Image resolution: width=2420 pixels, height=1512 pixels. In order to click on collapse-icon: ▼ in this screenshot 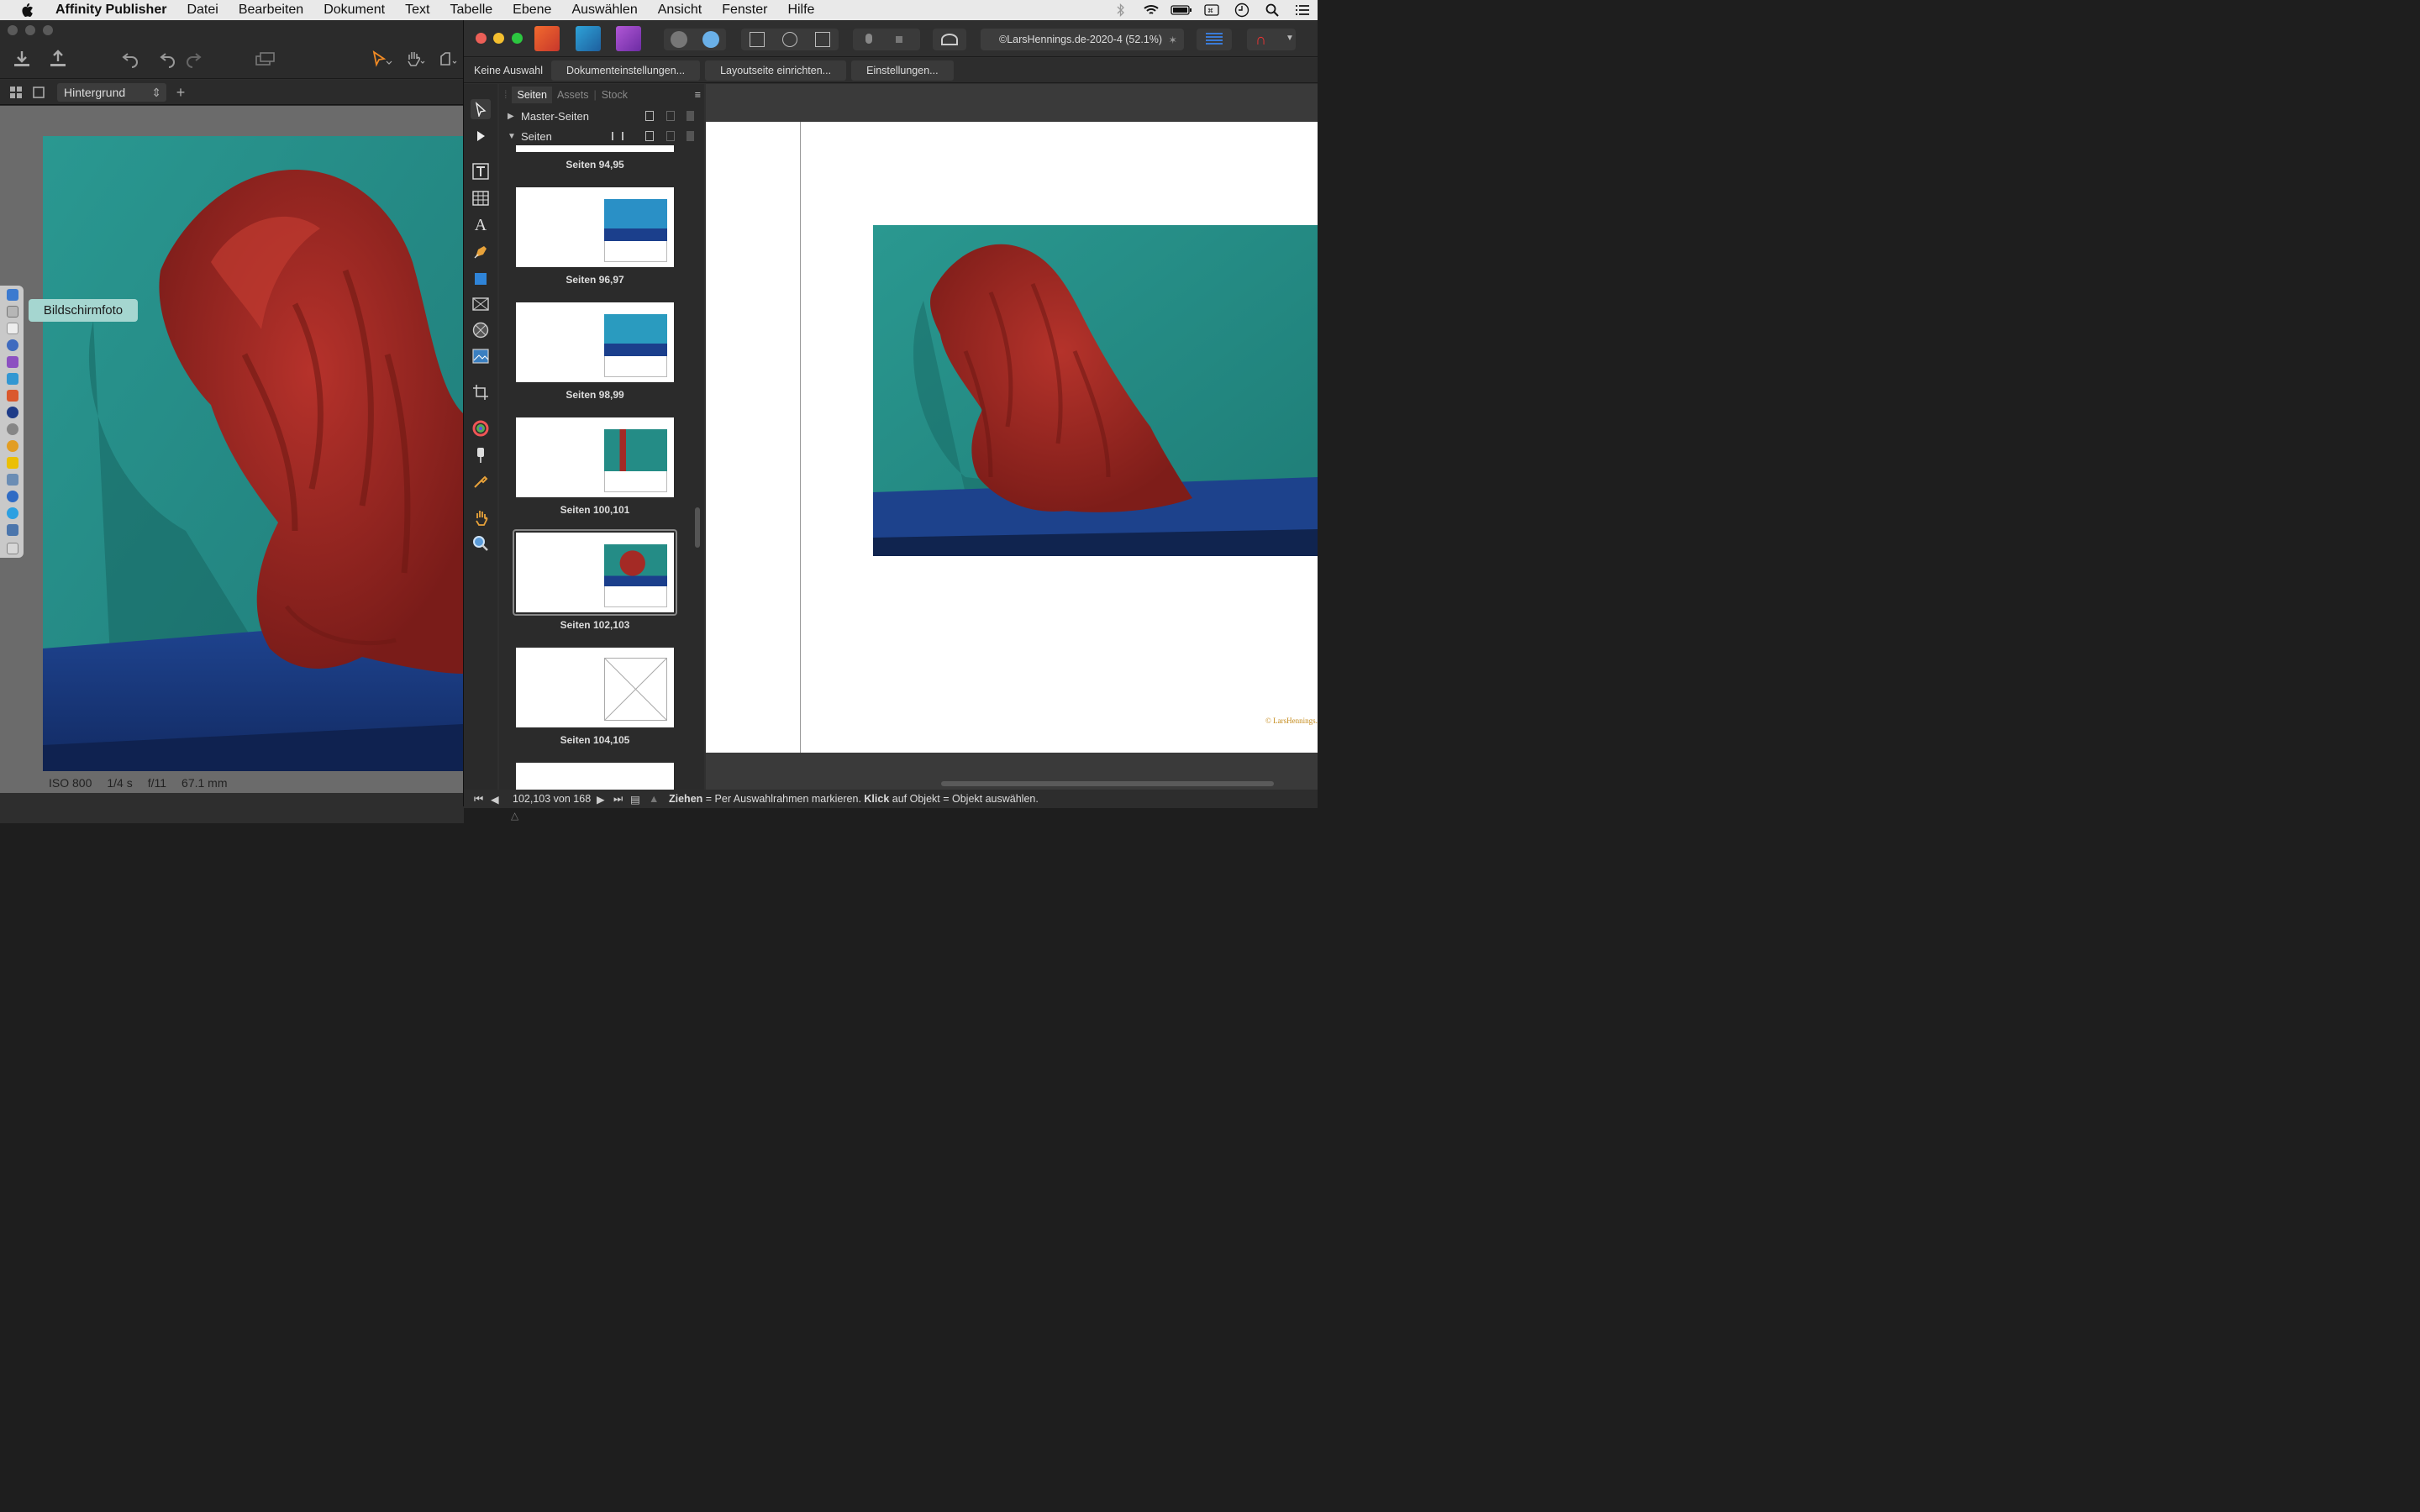, I will do `click(514, 136)`.